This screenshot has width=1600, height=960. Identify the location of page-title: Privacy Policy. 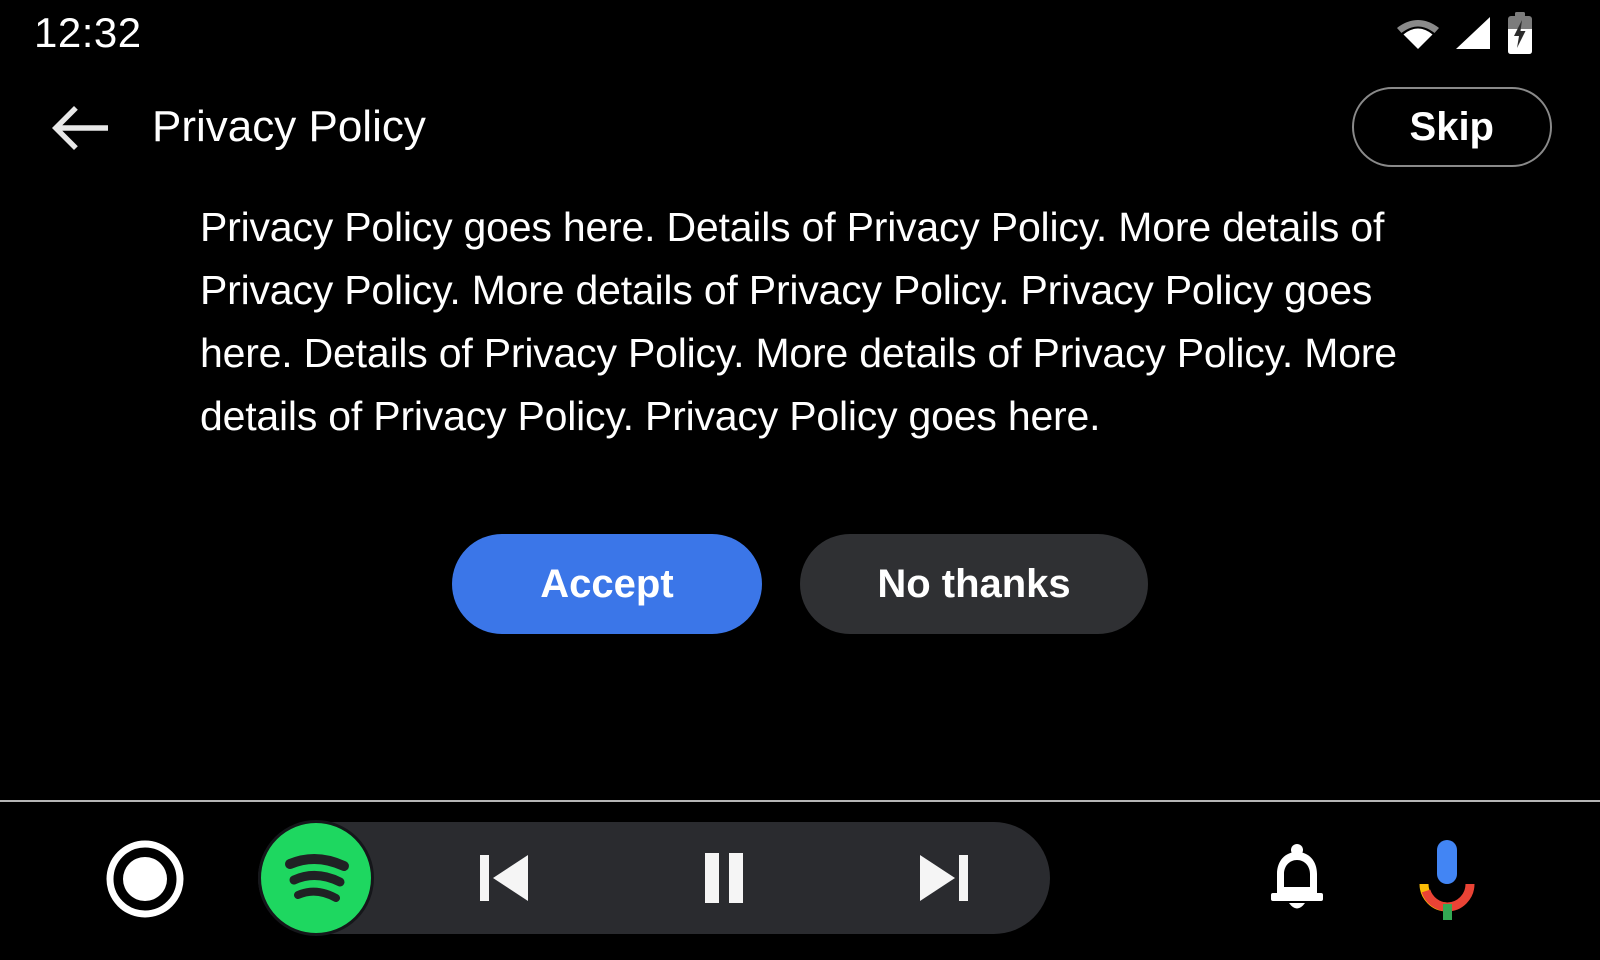
(289, 126).